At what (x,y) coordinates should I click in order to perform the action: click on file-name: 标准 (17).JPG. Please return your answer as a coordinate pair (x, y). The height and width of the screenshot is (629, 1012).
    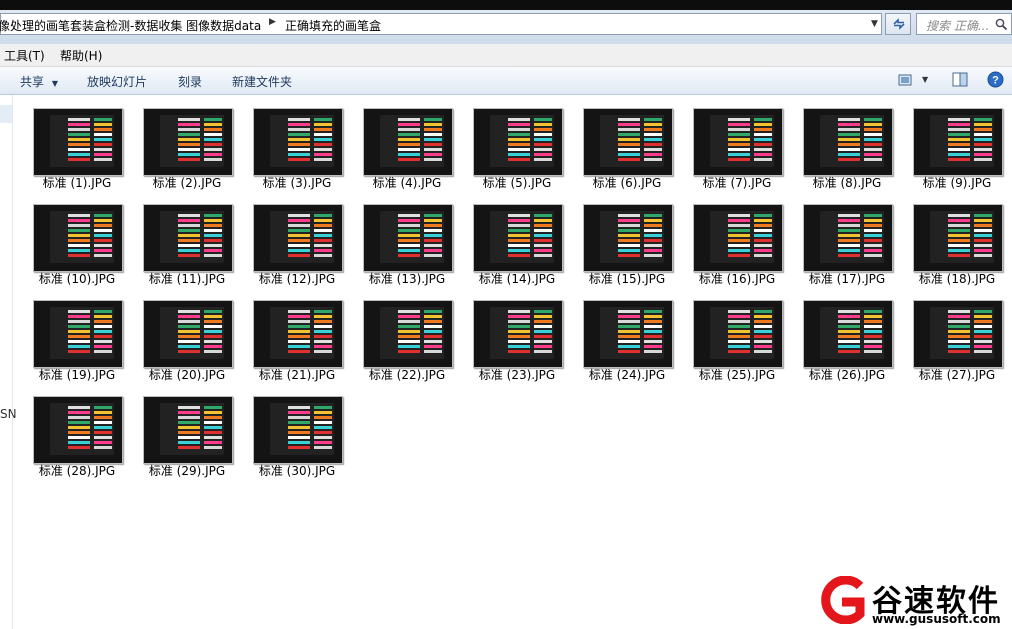
    Looking at the image, I should click on (847, 278).